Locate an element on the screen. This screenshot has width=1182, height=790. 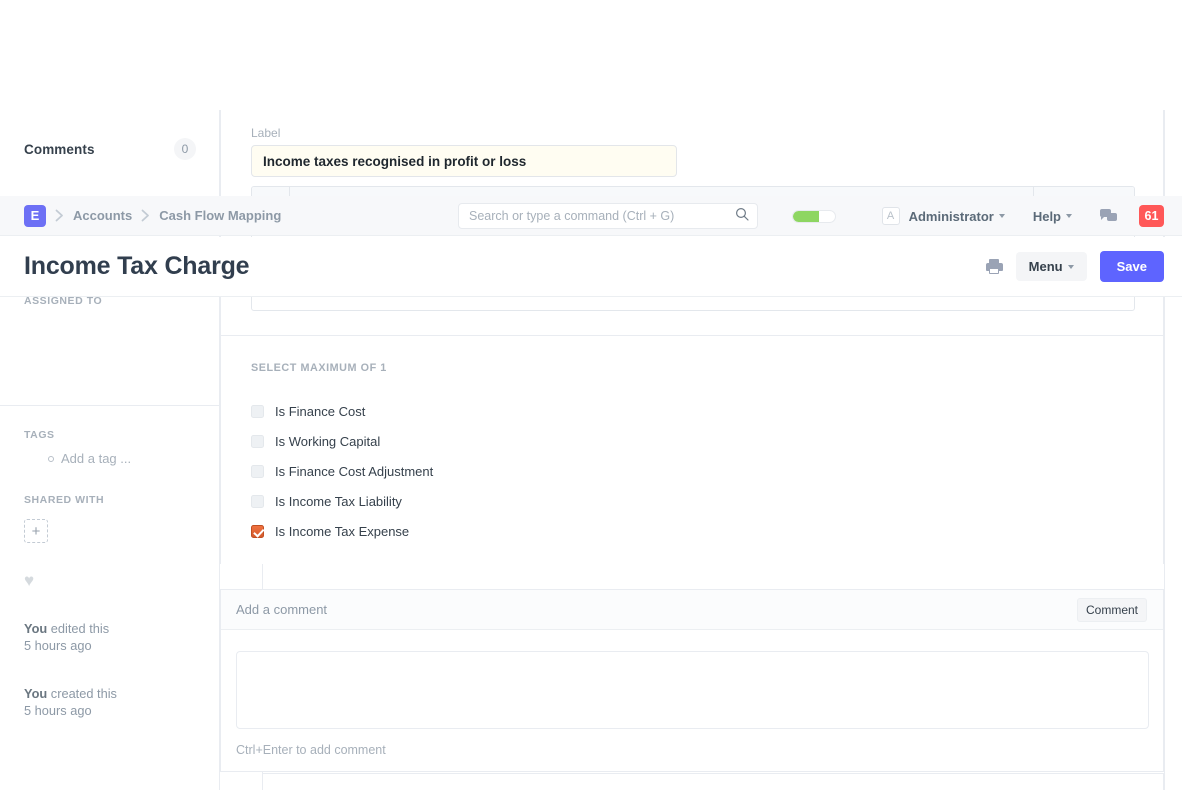
checkbox-label-is-finance-cost-adjustment: Is Finance Cost Adjustment is located at coordinates (354, 471).